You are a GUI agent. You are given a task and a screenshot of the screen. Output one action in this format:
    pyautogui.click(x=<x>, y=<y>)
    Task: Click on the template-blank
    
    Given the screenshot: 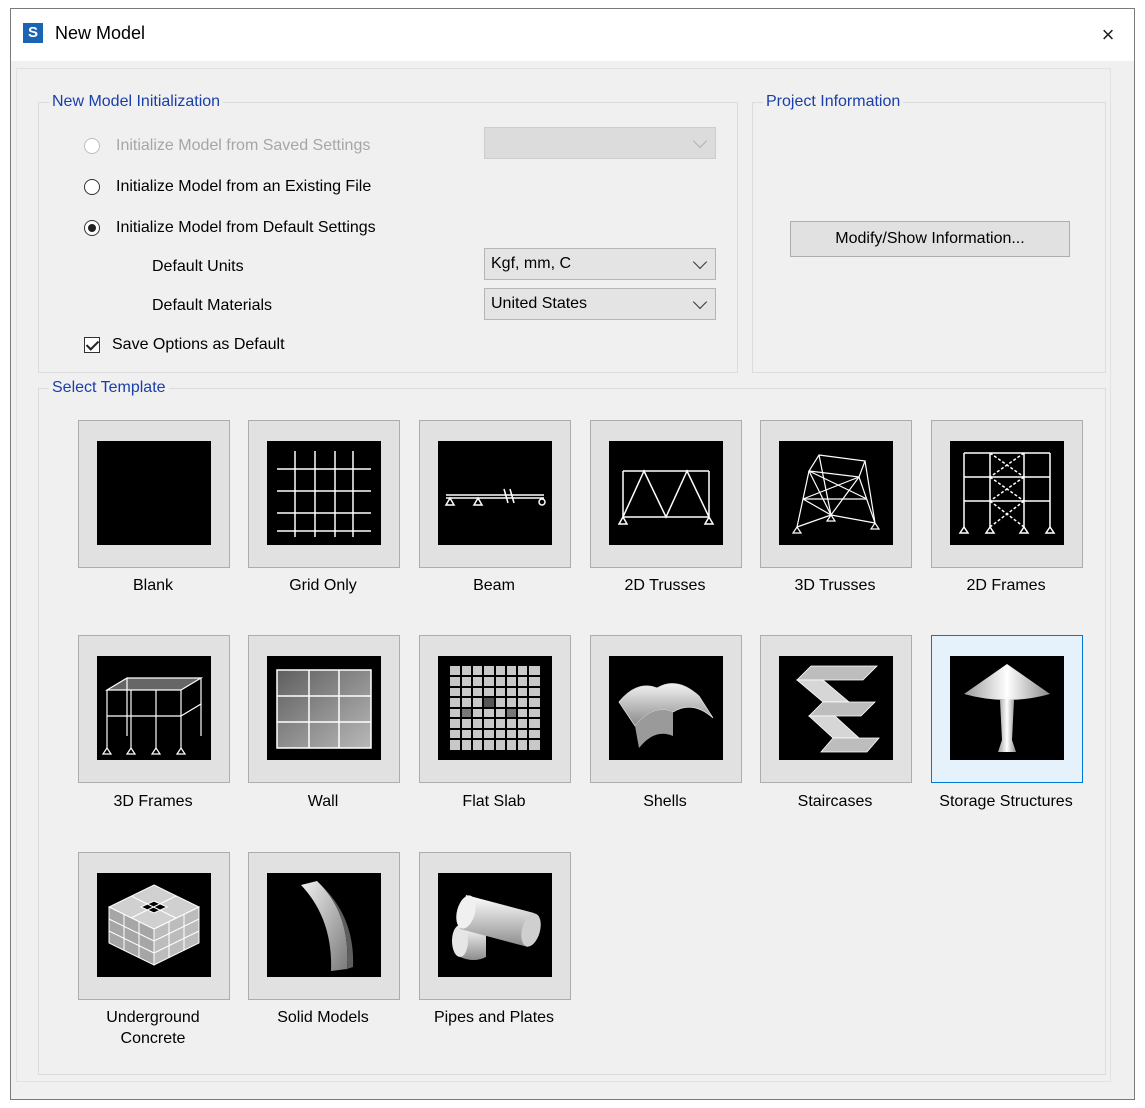 What is the action you would take?
    pyautogui.click(x=154, y=494)
    